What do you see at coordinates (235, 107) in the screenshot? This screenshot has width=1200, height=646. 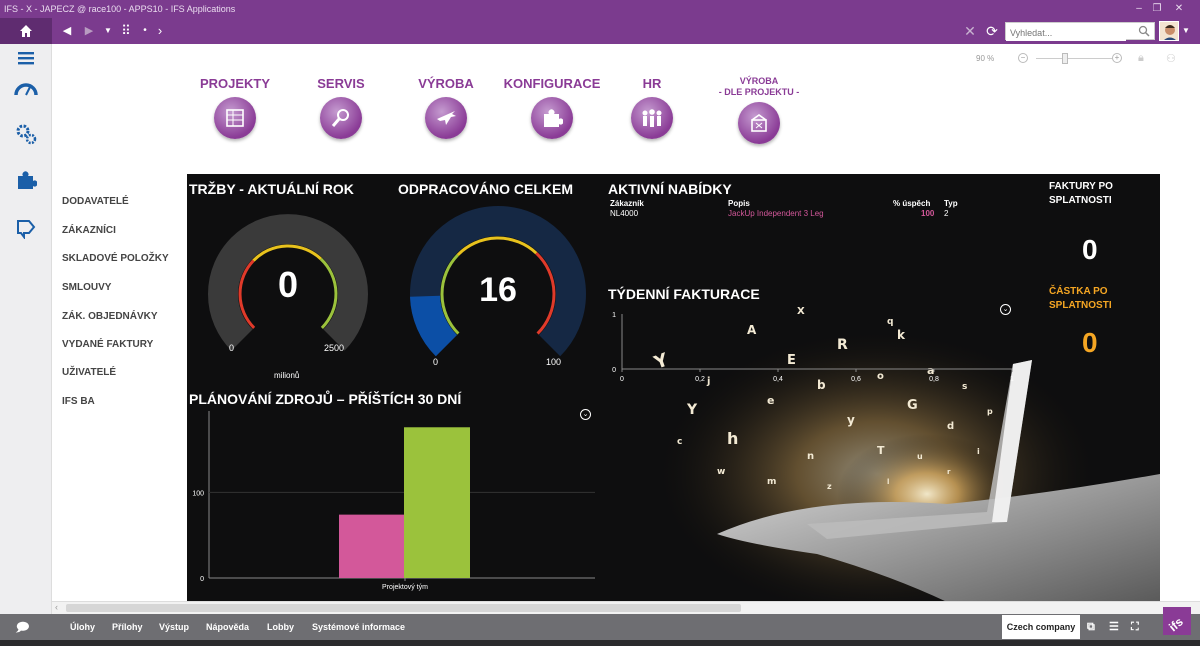 I see `module-projects: PROJEKTY` at bounding box center [235, 107].